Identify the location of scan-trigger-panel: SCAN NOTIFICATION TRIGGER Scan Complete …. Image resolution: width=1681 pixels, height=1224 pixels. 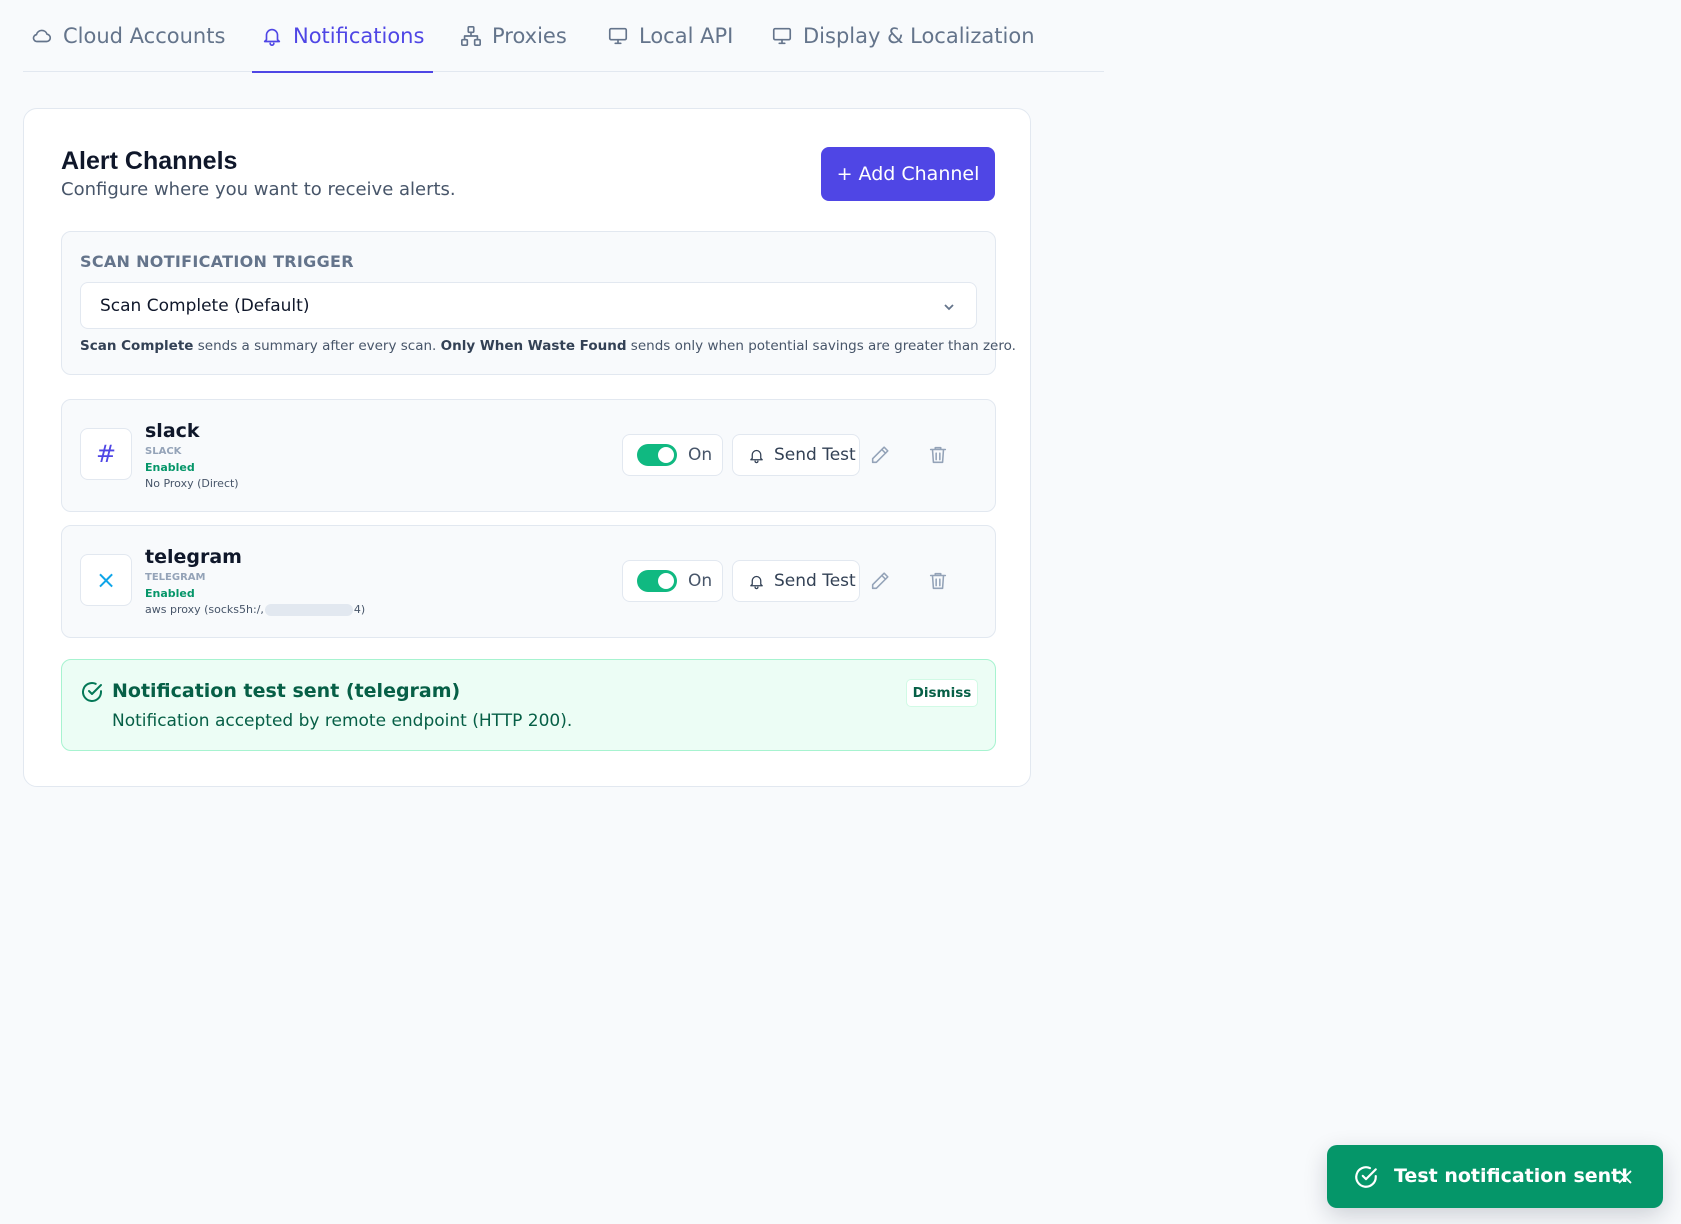
(538, 303).